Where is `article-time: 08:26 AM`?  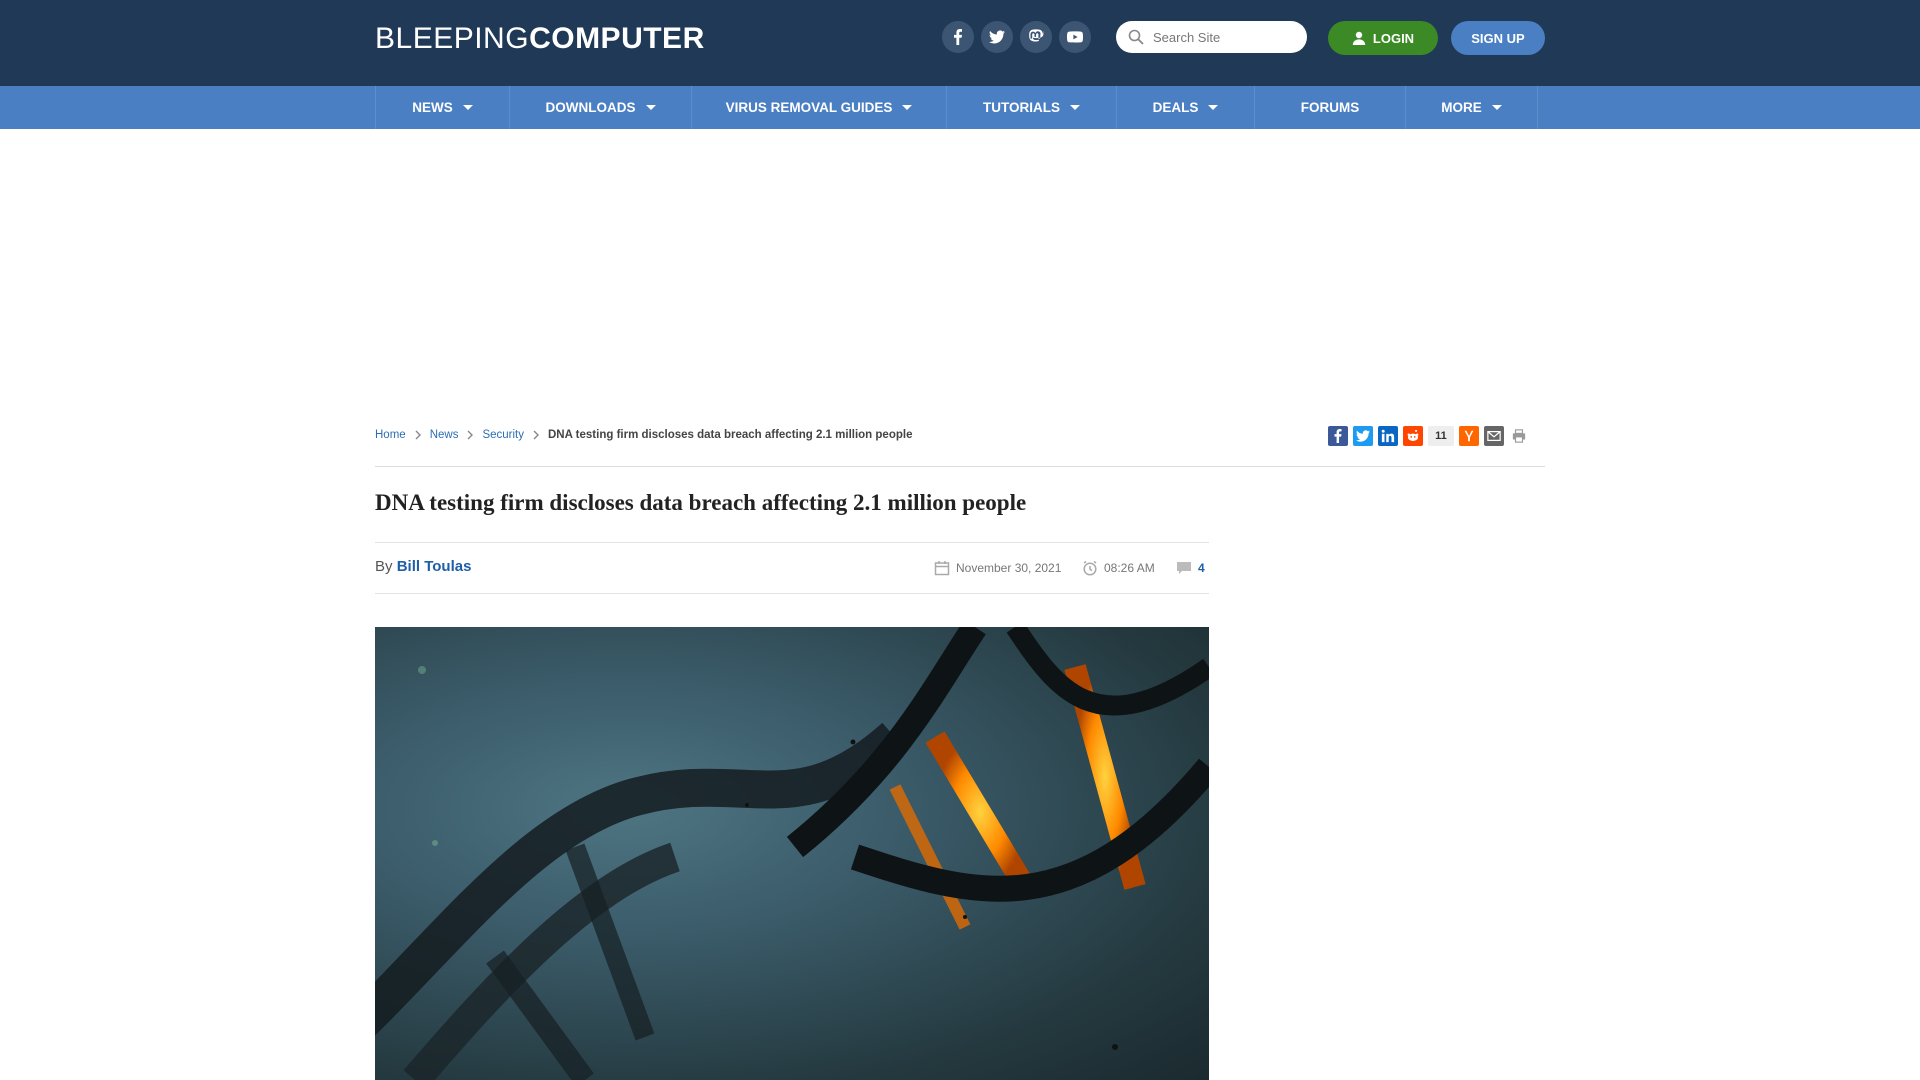
article-time: 08:26 AM is located at coordinates (1118, 568).